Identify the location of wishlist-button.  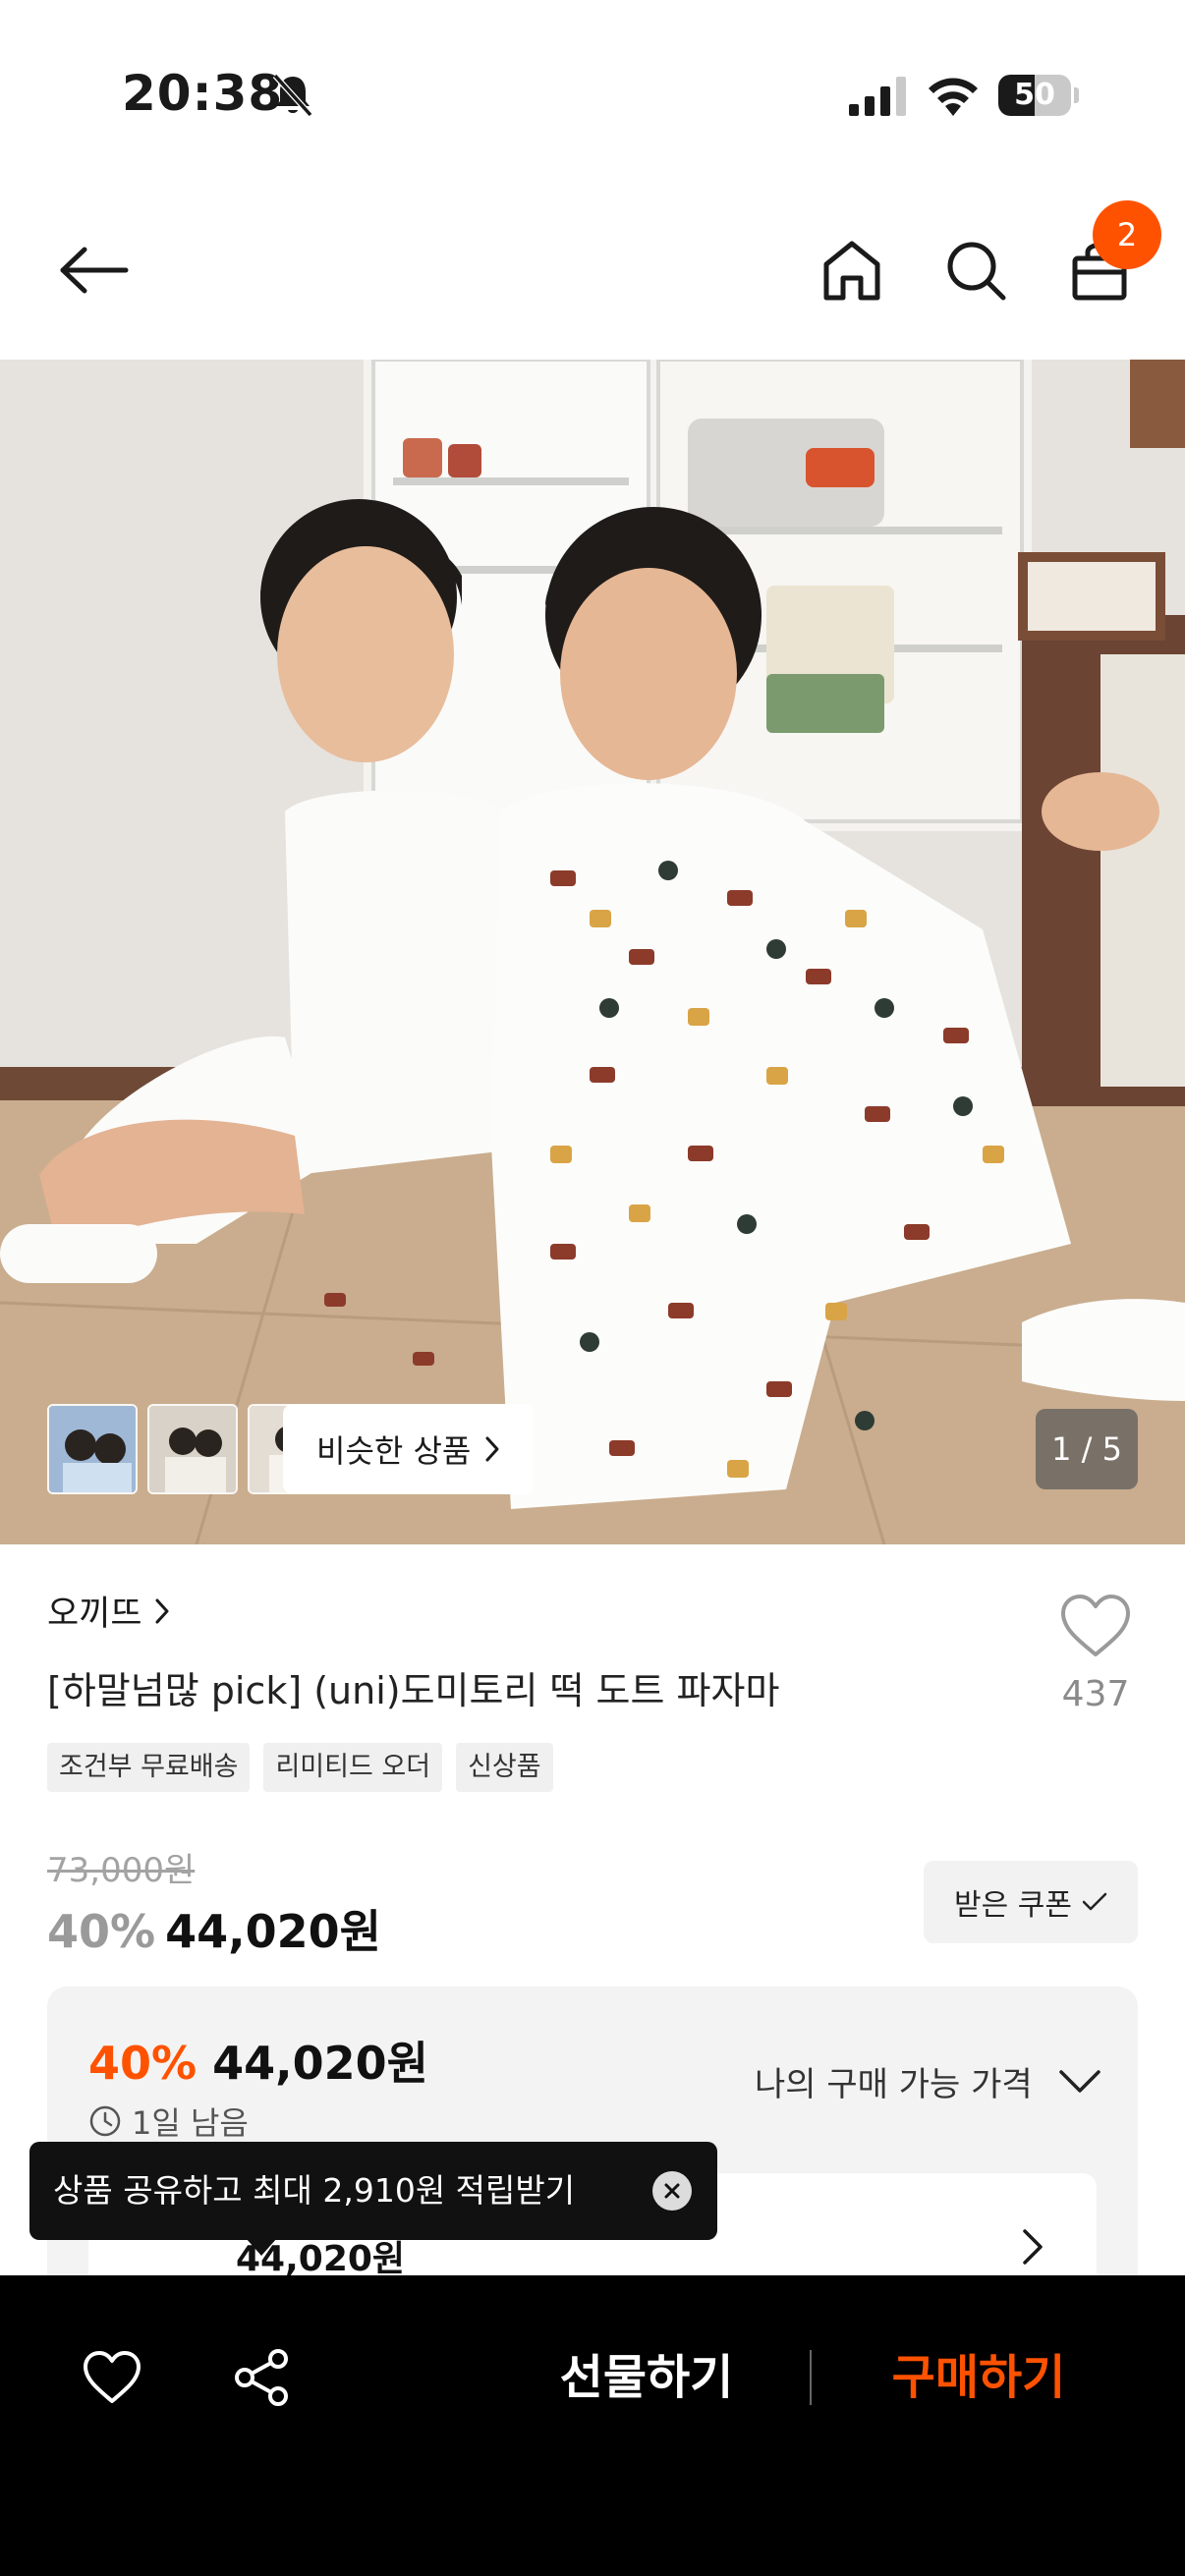
(112, 2377).